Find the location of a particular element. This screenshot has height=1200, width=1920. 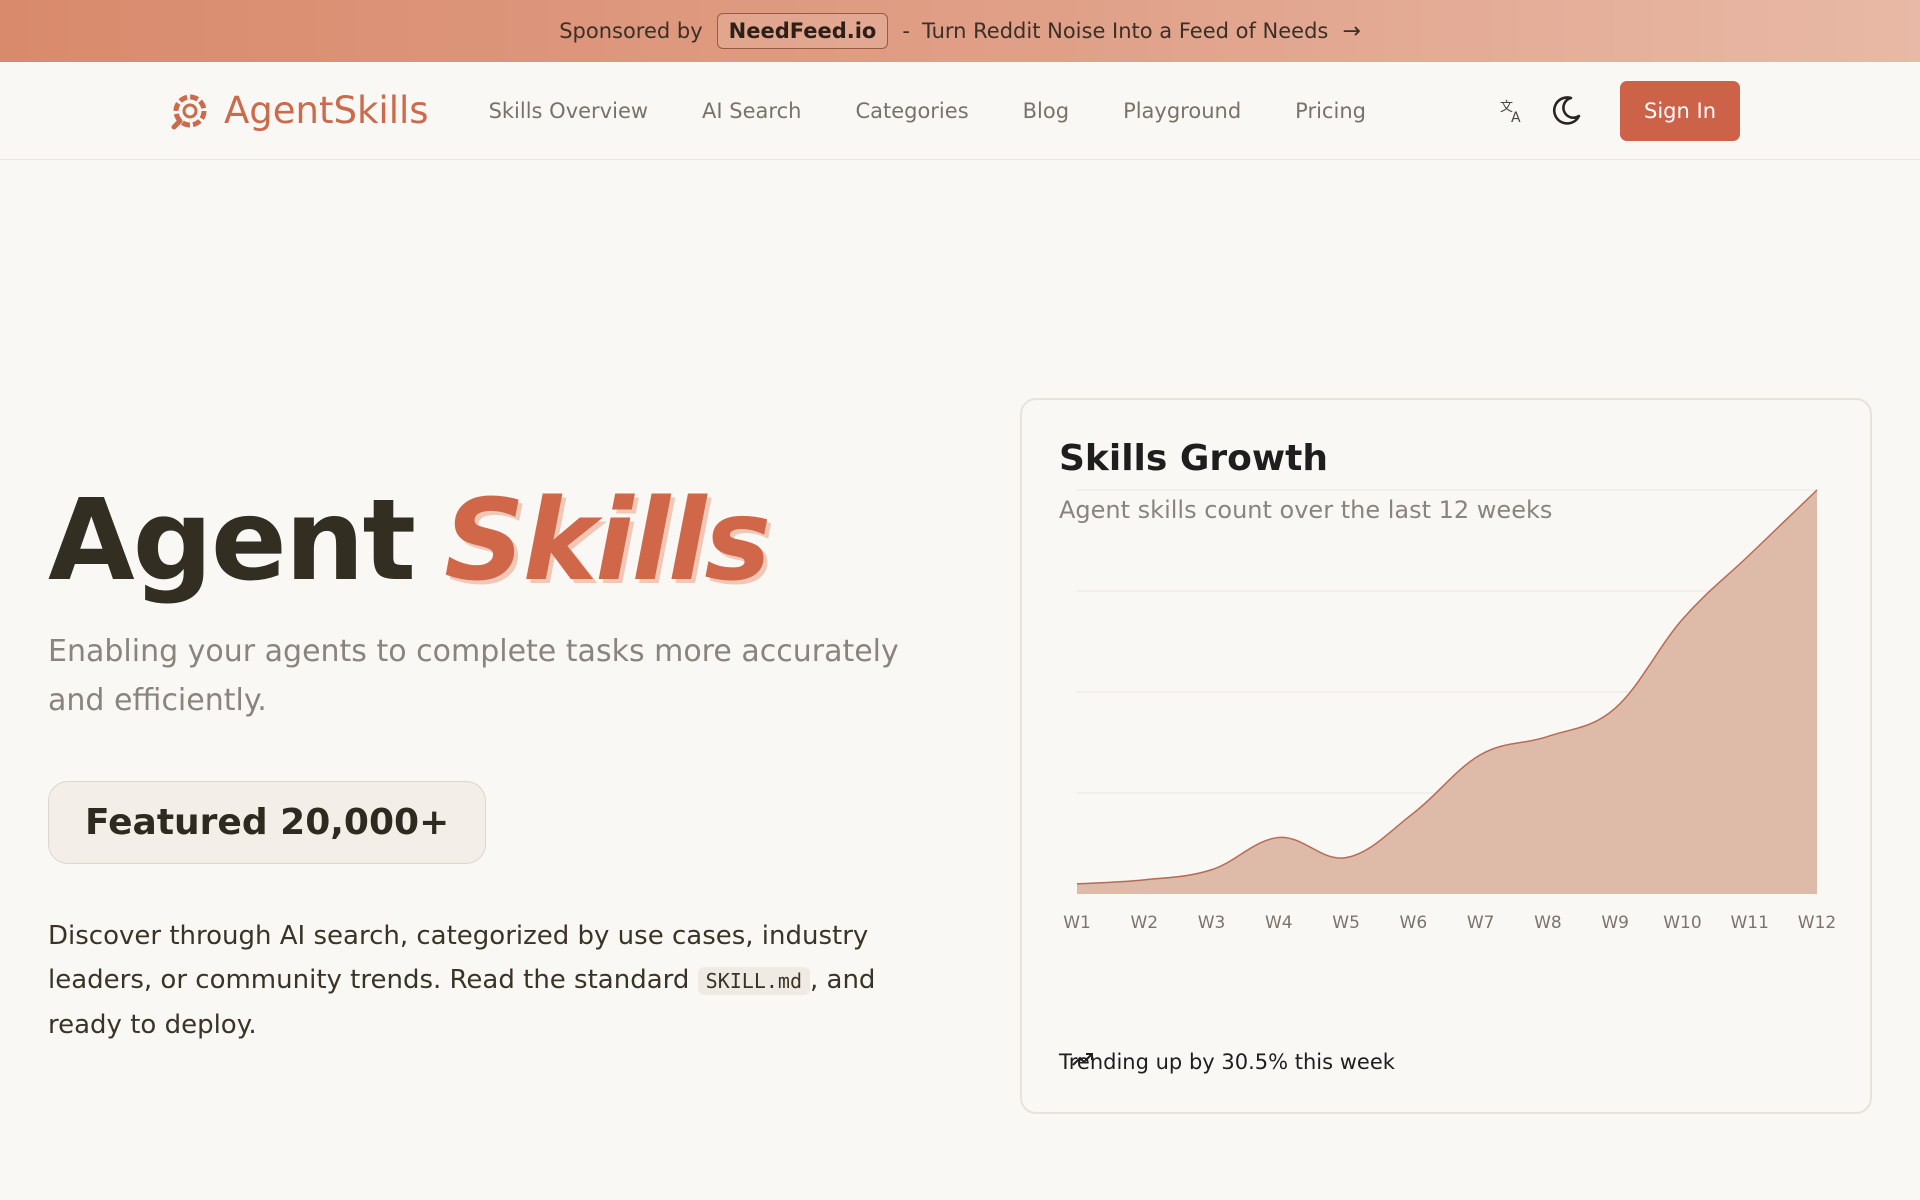

x-tick-label: W5 is located at coordinates (1346, 923).